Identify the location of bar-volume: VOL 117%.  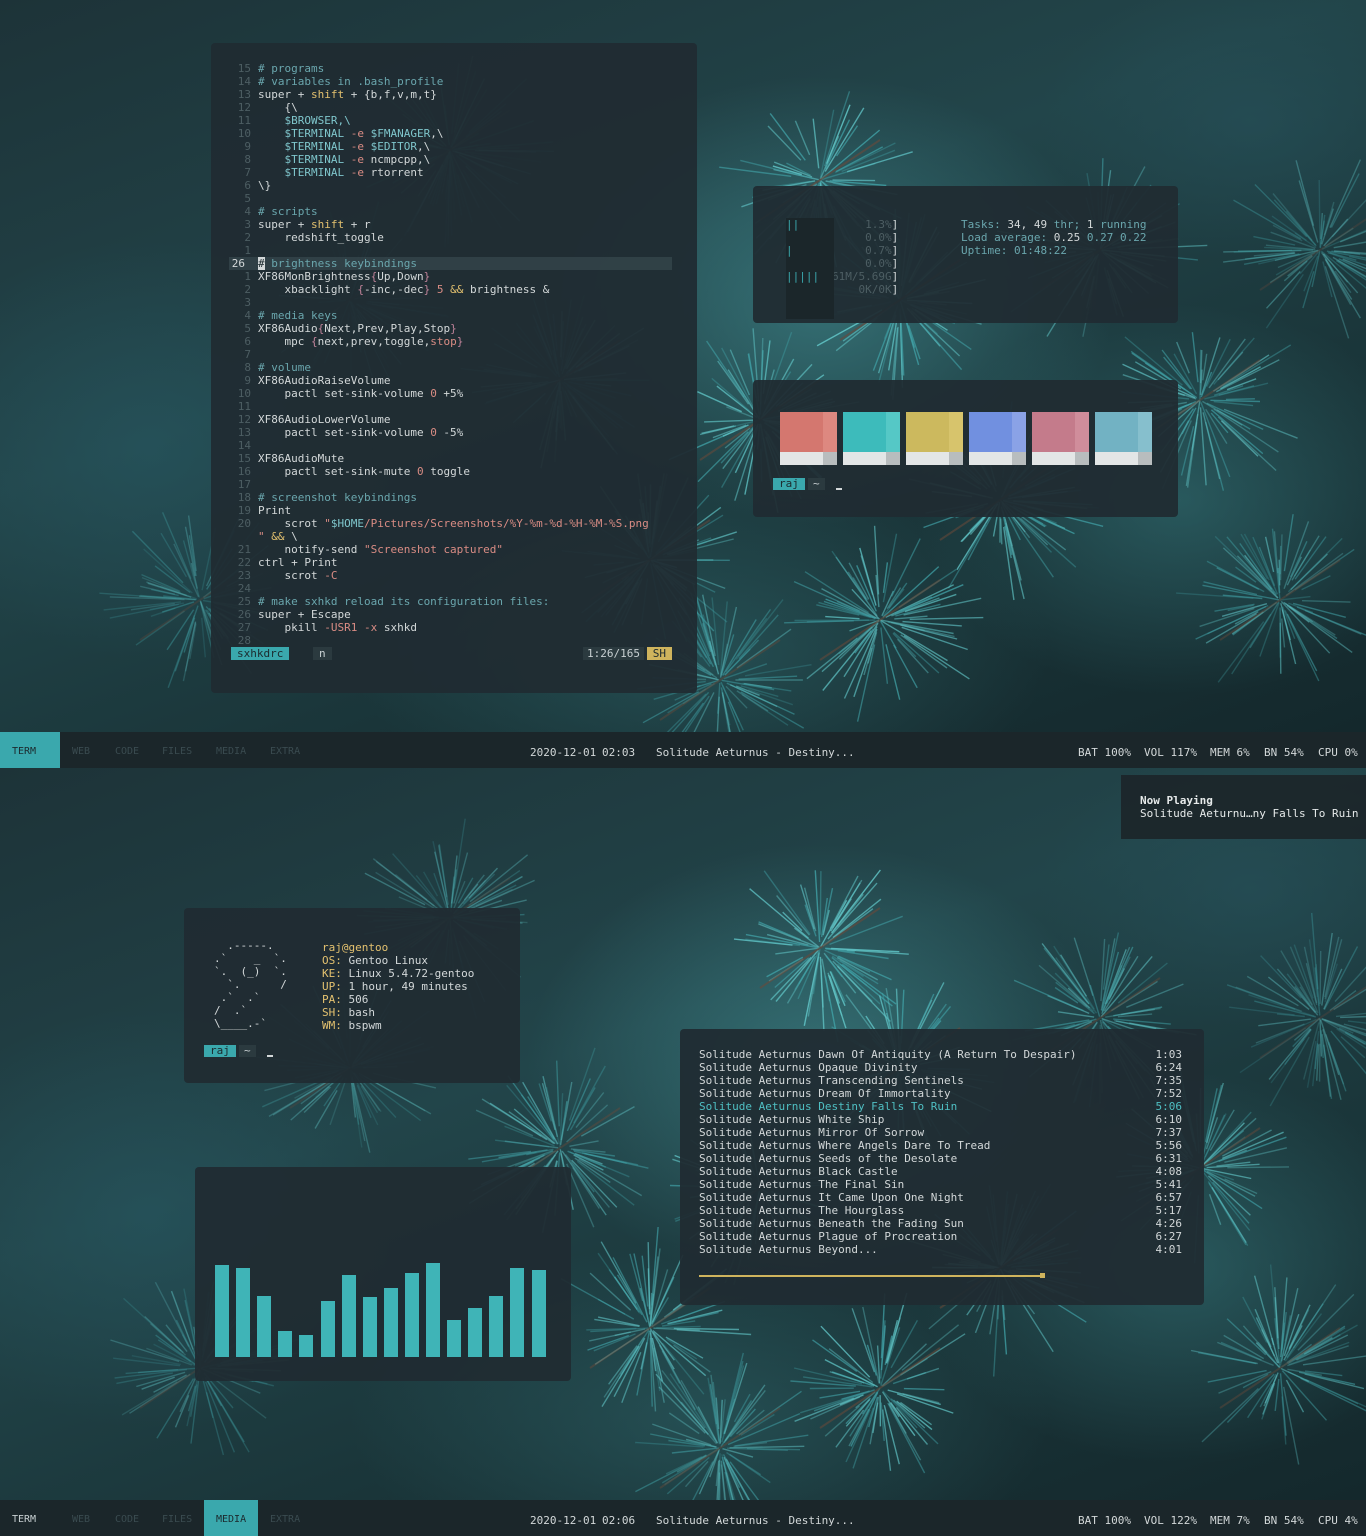
(1170, 753).